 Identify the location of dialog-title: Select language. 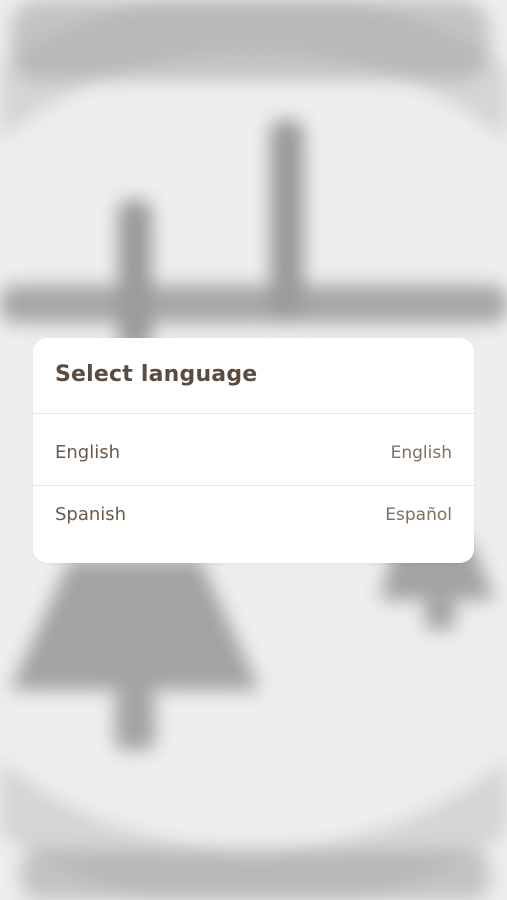
(156, 374).